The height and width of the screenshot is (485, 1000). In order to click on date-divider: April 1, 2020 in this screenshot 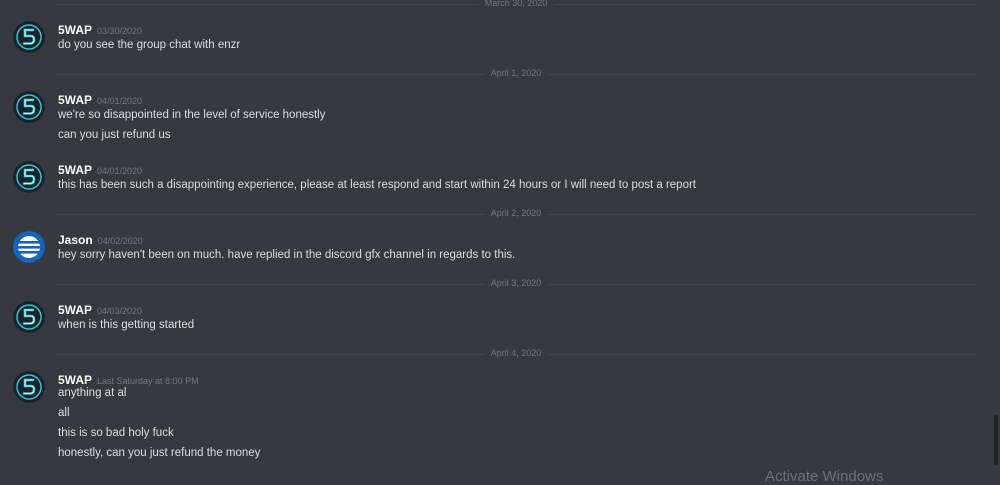, I will do `click(516, 73)`.